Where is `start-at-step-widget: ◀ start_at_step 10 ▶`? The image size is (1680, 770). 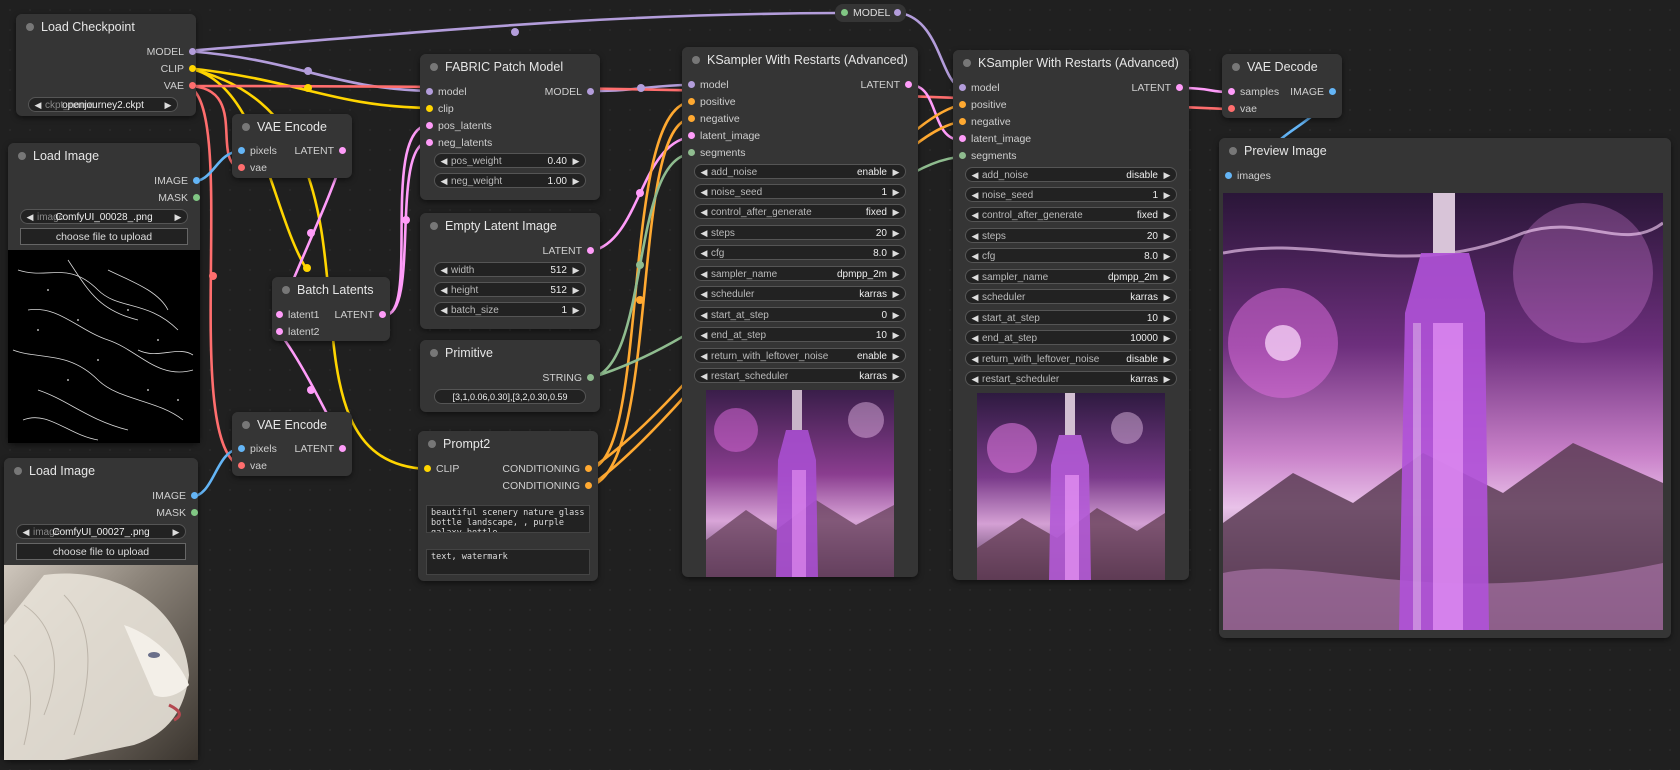 start-at-step-widget: ◀ start_at_step 10 ▶ is located at coordinates (1071, 317).